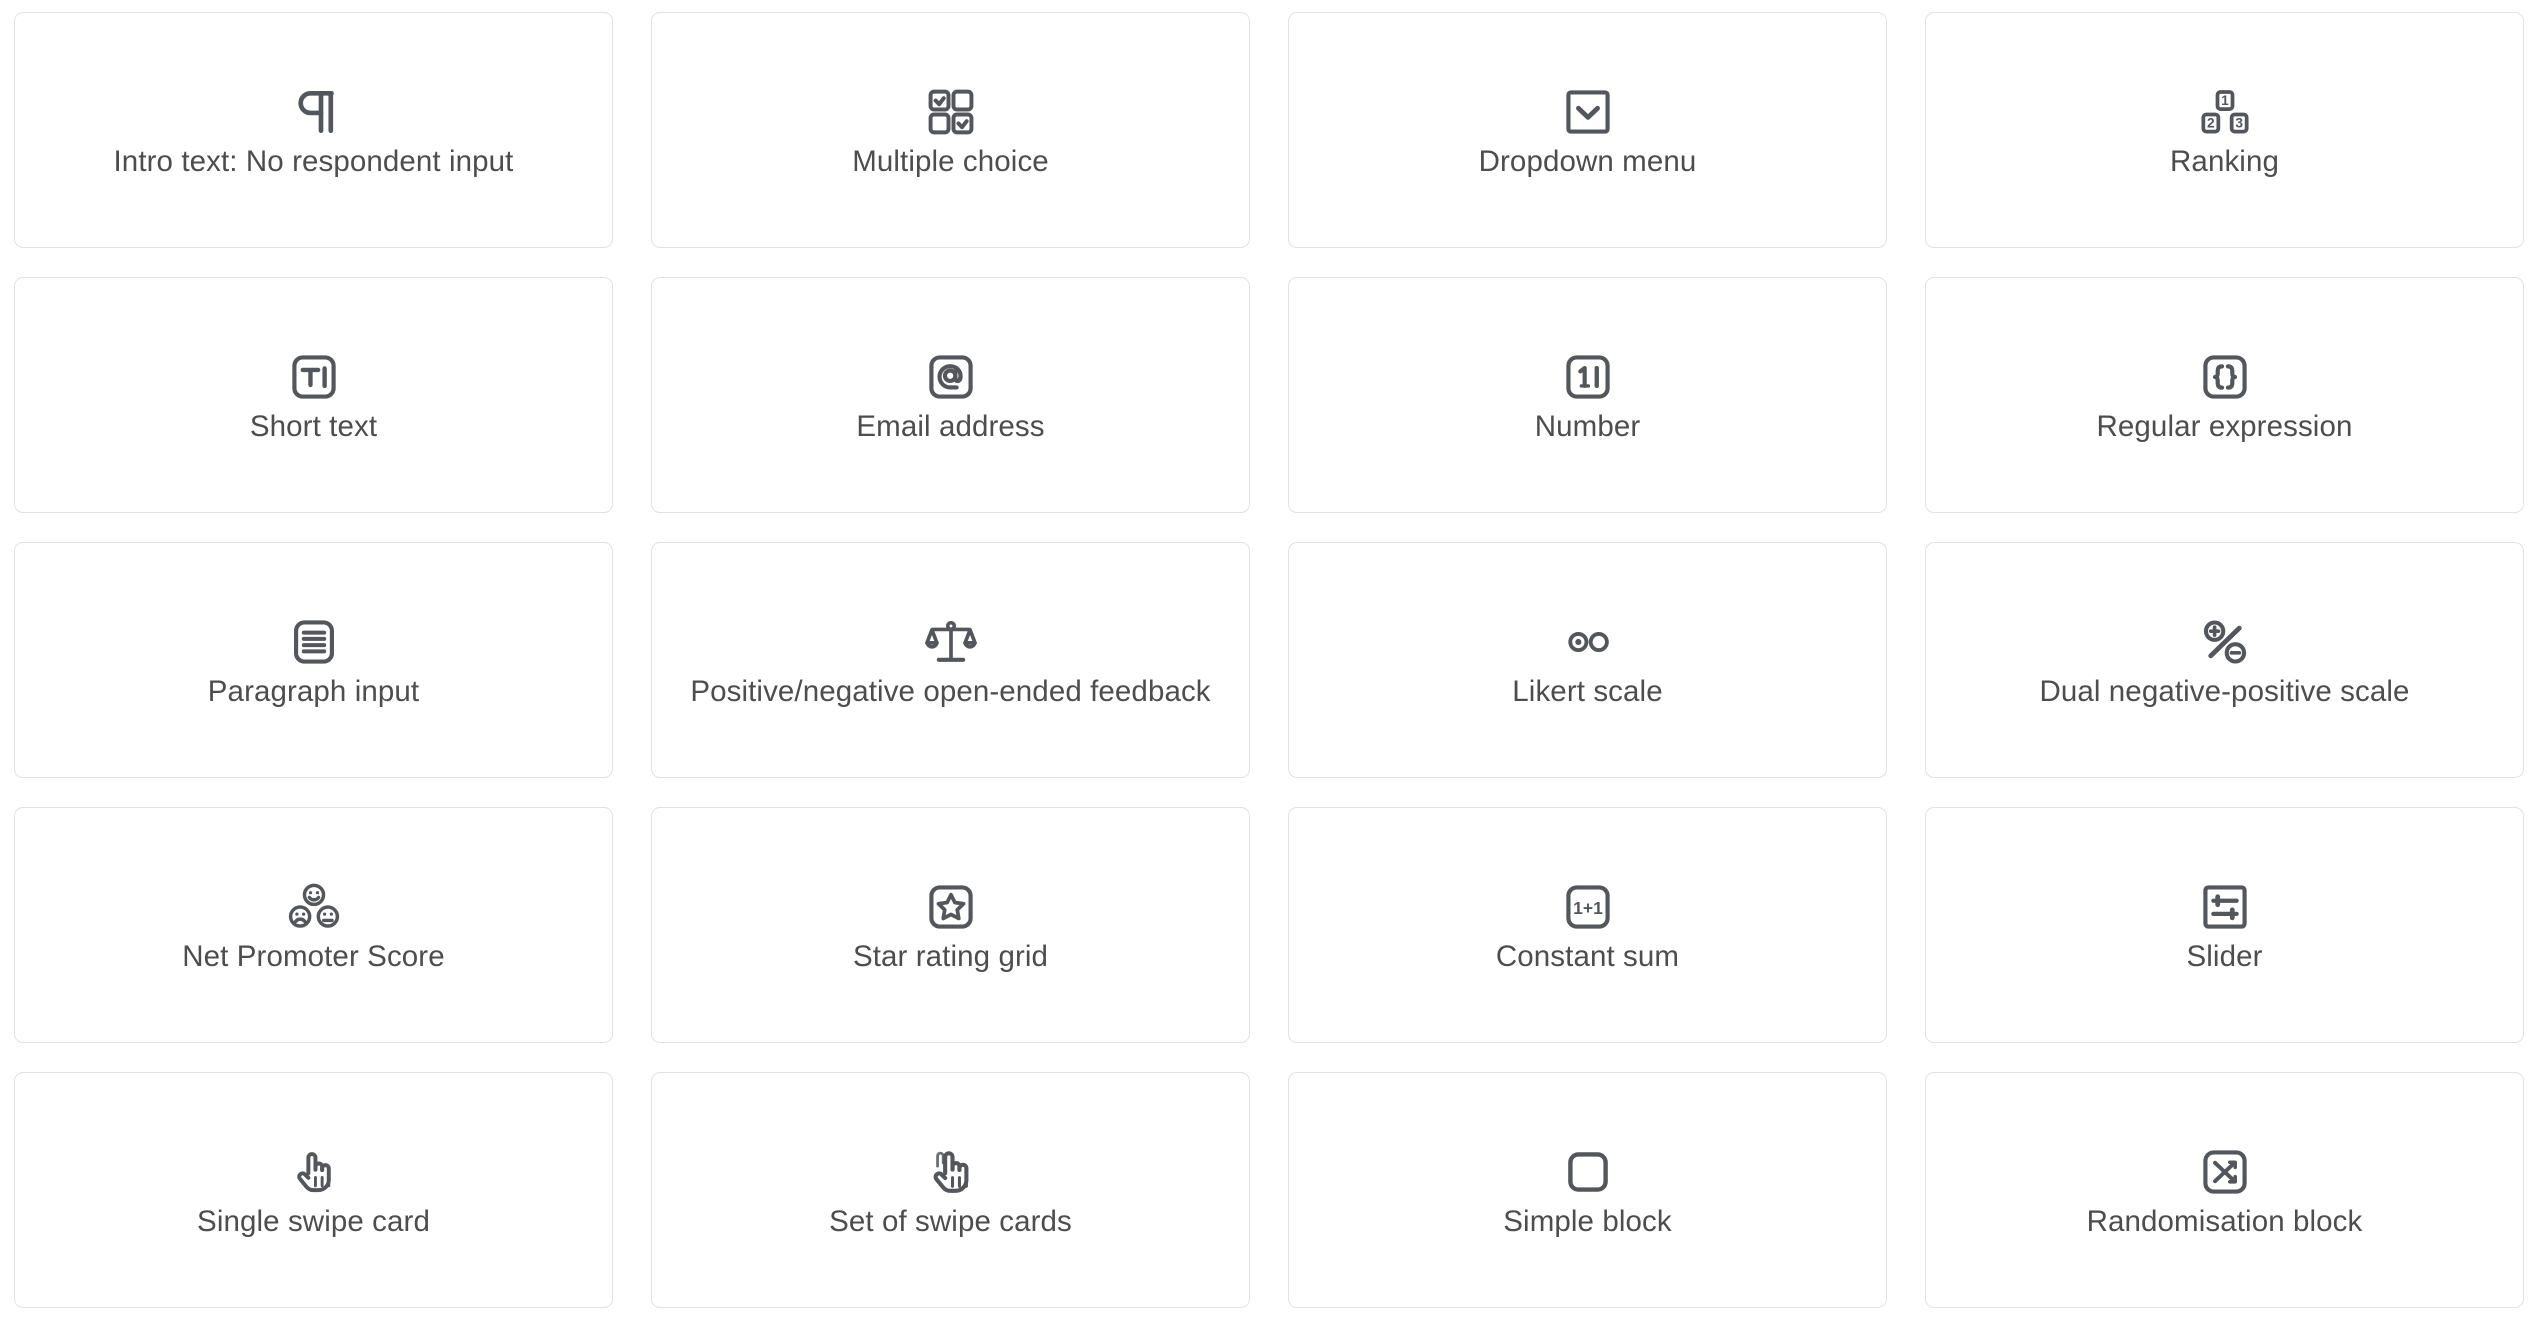  I want to click on question-type-card-constant-sum: 1+1 Constant sum, so click(1587, 925).